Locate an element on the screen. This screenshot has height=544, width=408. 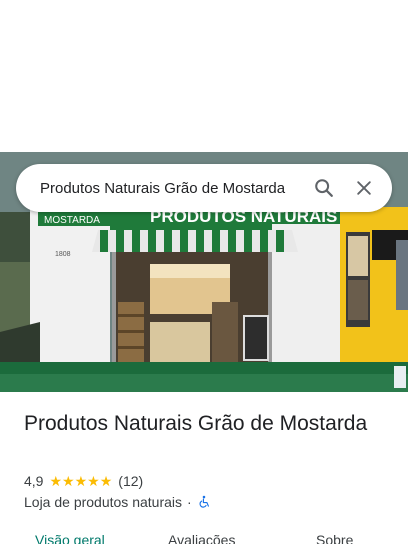
rating-row: 4,9 ★ ★ ★ ★ ★ (12) is located at coordinates (83, 481).